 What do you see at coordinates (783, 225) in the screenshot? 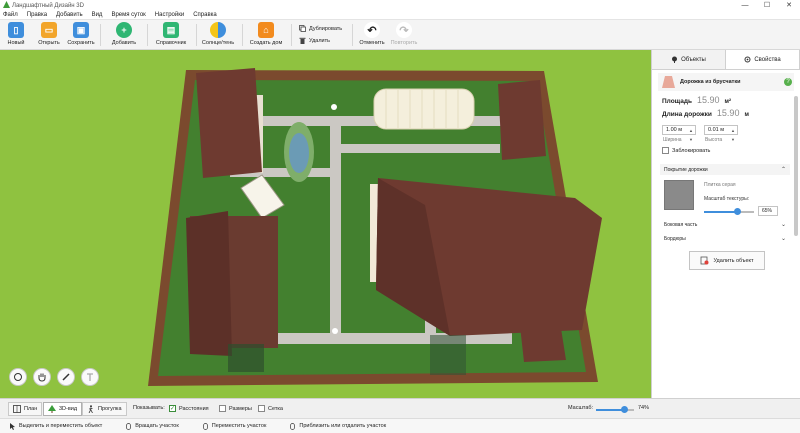
I see `chevron-down-icon: ⌄` at bounding box center [783, 225].